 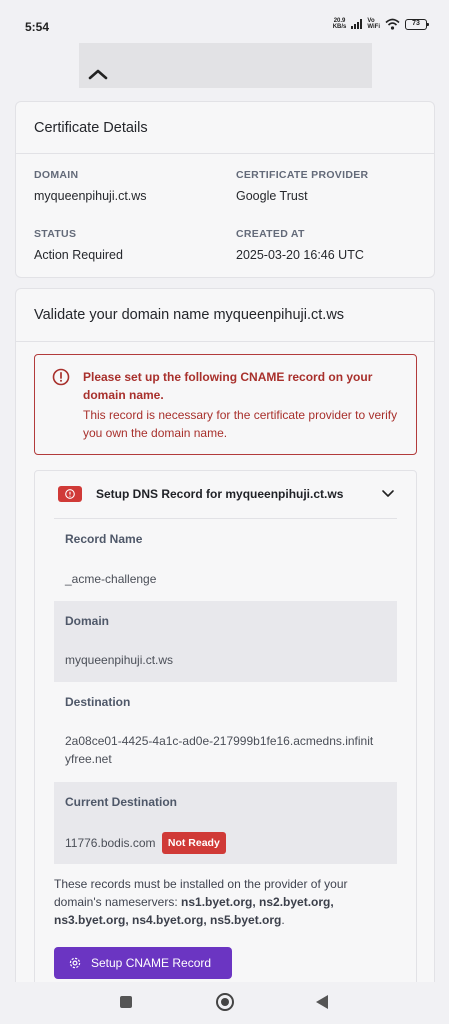 I want to click on vowifi-label: Vo WiFi, so click(x=373, y=24).